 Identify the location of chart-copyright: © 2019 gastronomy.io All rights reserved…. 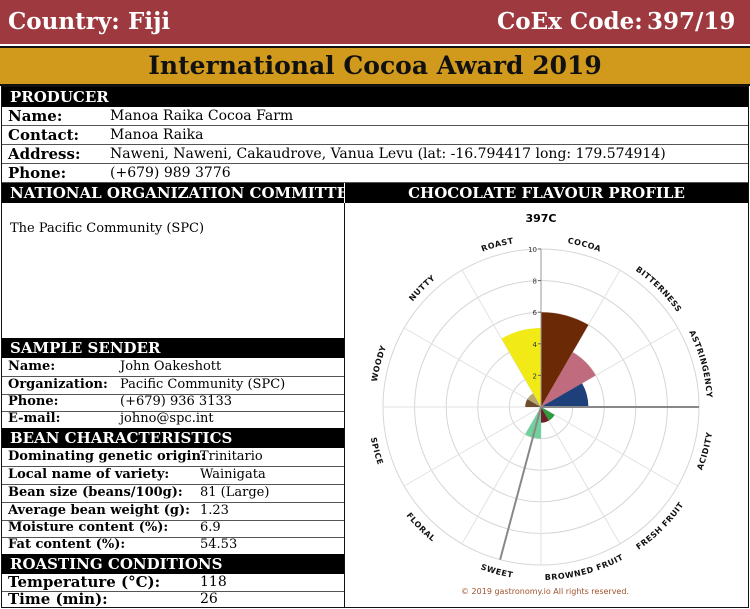
(545, 591).